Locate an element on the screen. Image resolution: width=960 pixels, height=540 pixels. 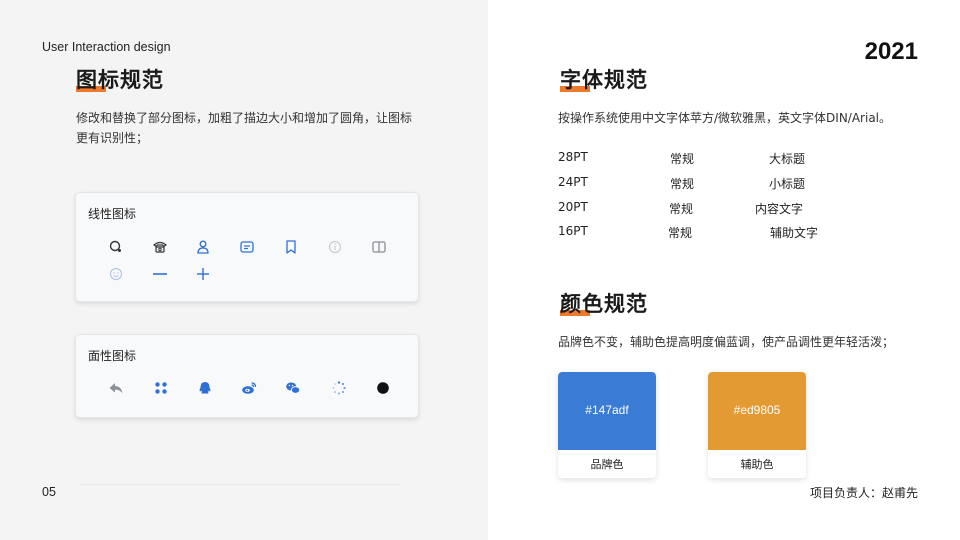
color-section-description: 品牌色不变，辅助色提高明度偏蓝调，使产品调性更年轻活泼； is located at coordinates (726, 342).